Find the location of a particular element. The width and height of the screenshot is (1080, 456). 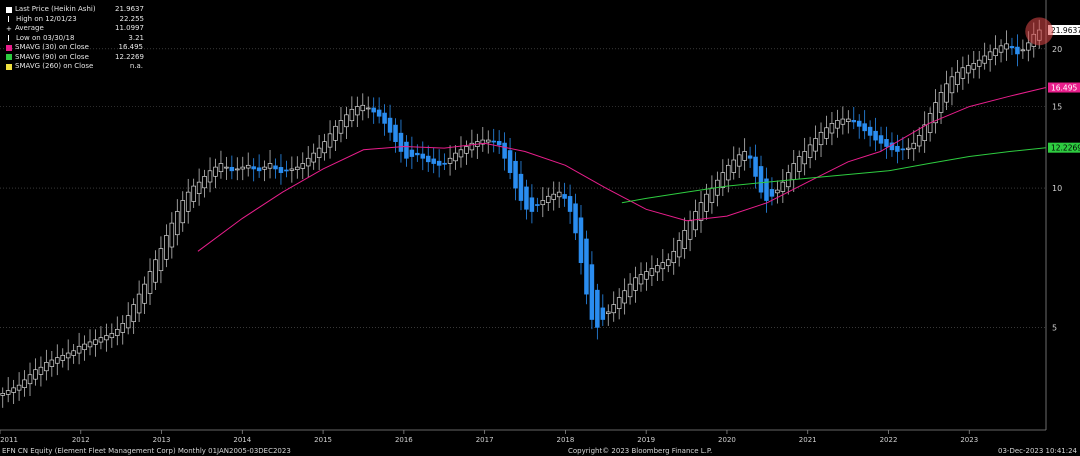

legend-label: Low on 03/30/18 is located at coordinates (45, 37).